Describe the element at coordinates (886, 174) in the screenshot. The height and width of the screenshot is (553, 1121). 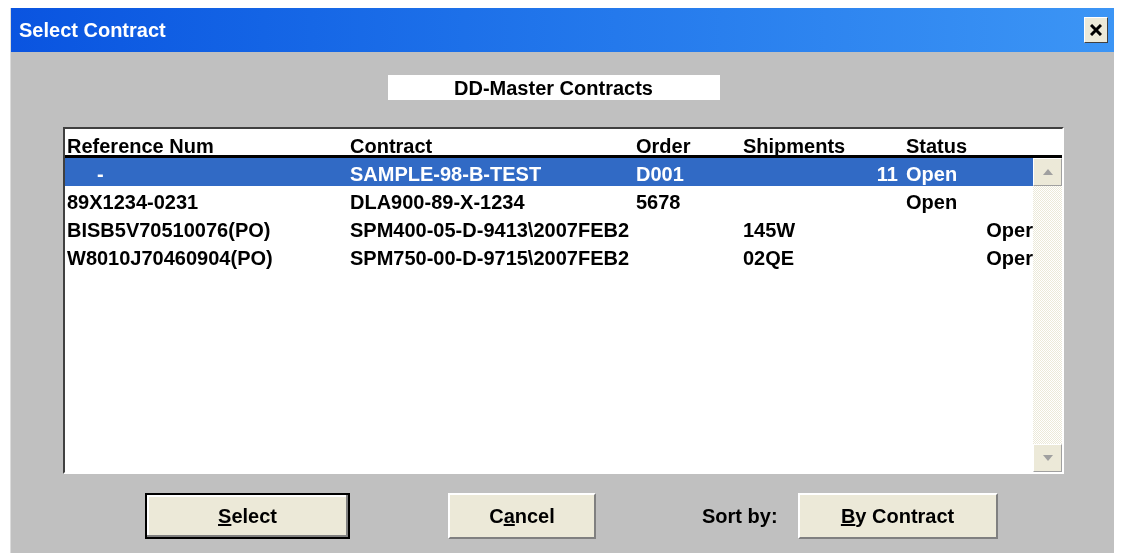
I see `table-cell-text: 11` at that location.